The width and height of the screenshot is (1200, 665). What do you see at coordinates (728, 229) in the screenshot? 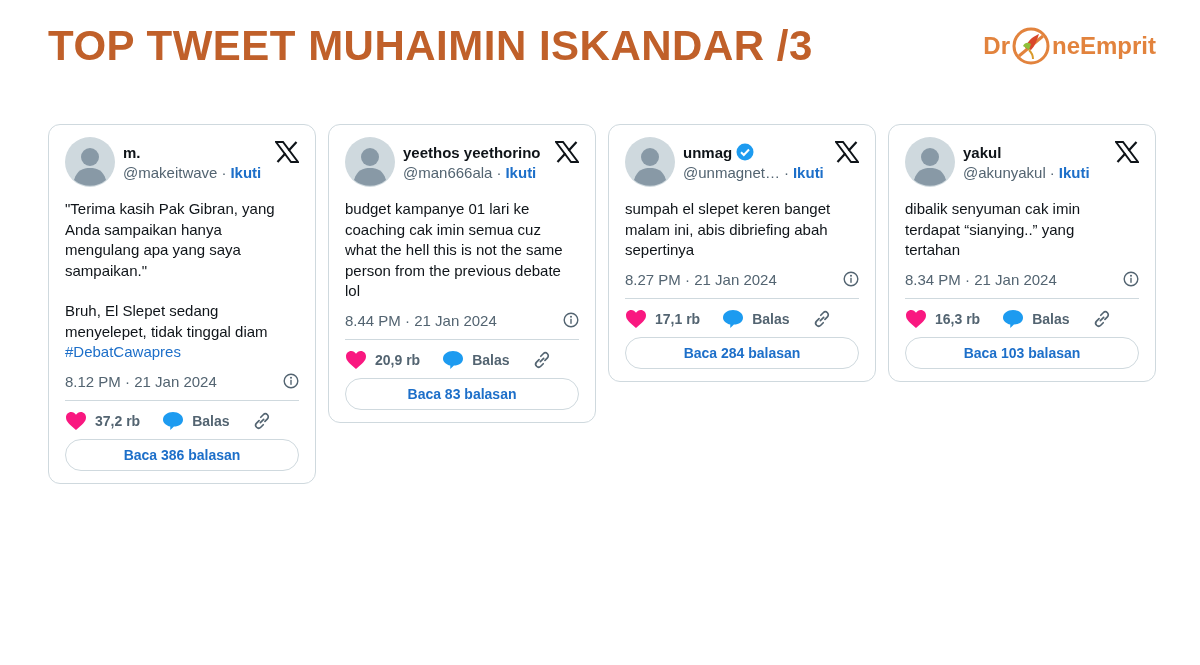
I see `tweet-text: sumpah el slepet keren banget malam ini, abis dibriefing abah sepertinya` at bounding box center [728, 229].